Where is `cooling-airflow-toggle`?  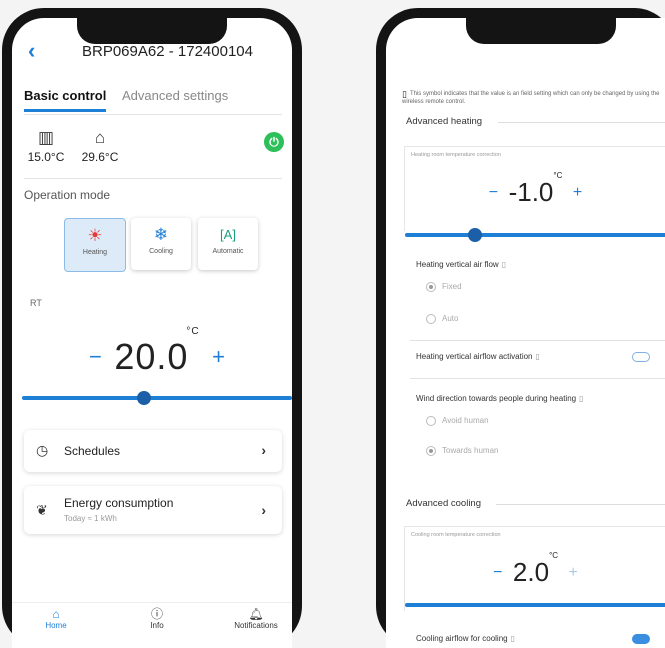
cooling-airflow-toggle is located at coordinates (641, 639).